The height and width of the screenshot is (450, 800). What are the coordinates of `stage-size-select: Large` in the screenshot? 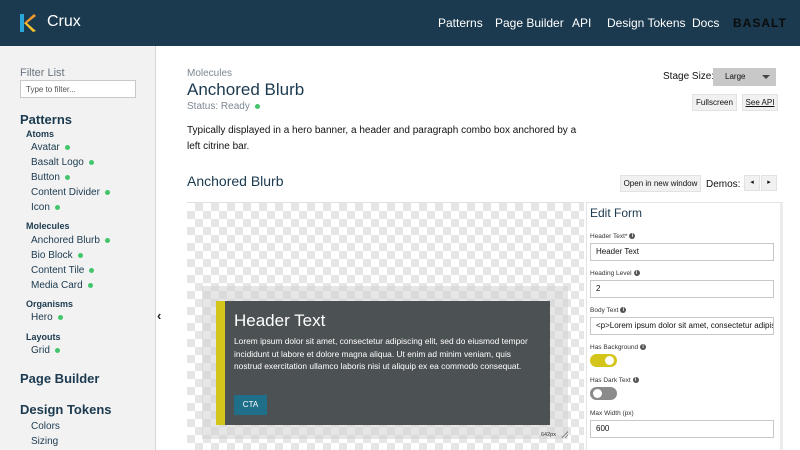 It's located at (744, 77).